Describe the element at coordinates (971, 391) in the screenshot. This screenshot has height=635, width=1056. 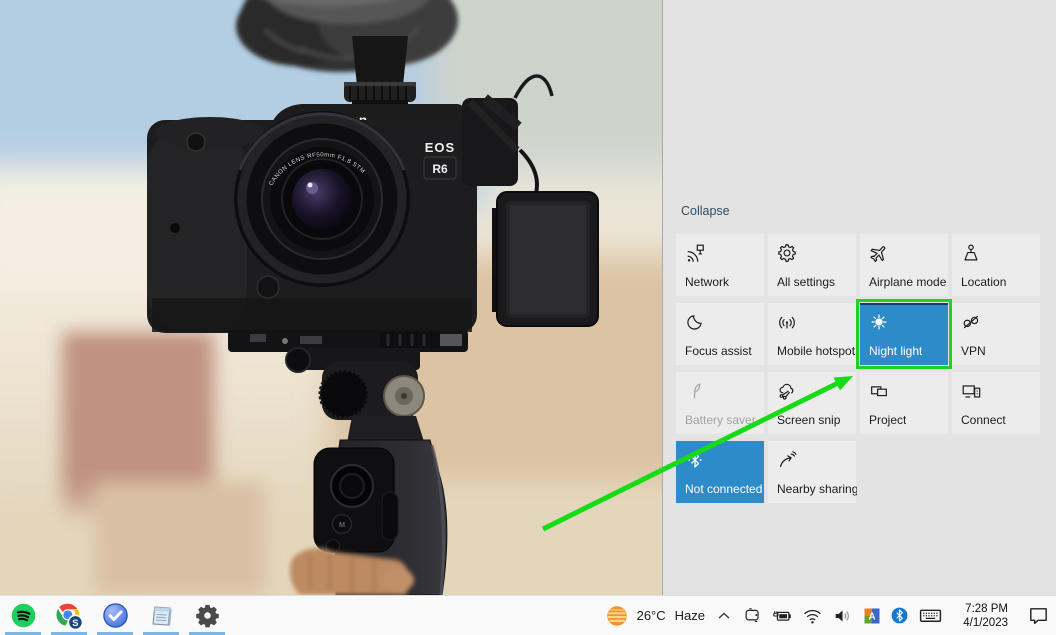
I see `connect-icon` at that location.